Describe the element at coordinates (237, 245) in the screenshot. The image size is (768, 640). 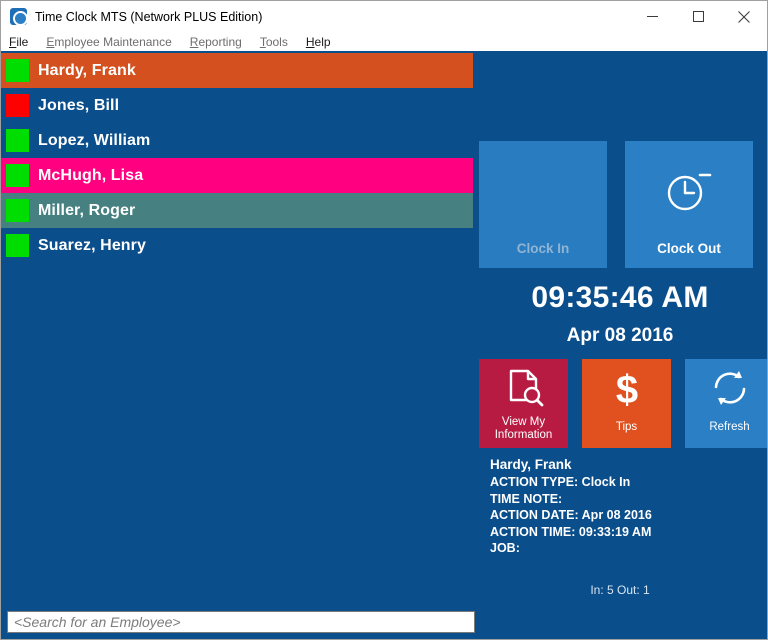
I see `employee-row-5: Suarez, Henry` at that location.